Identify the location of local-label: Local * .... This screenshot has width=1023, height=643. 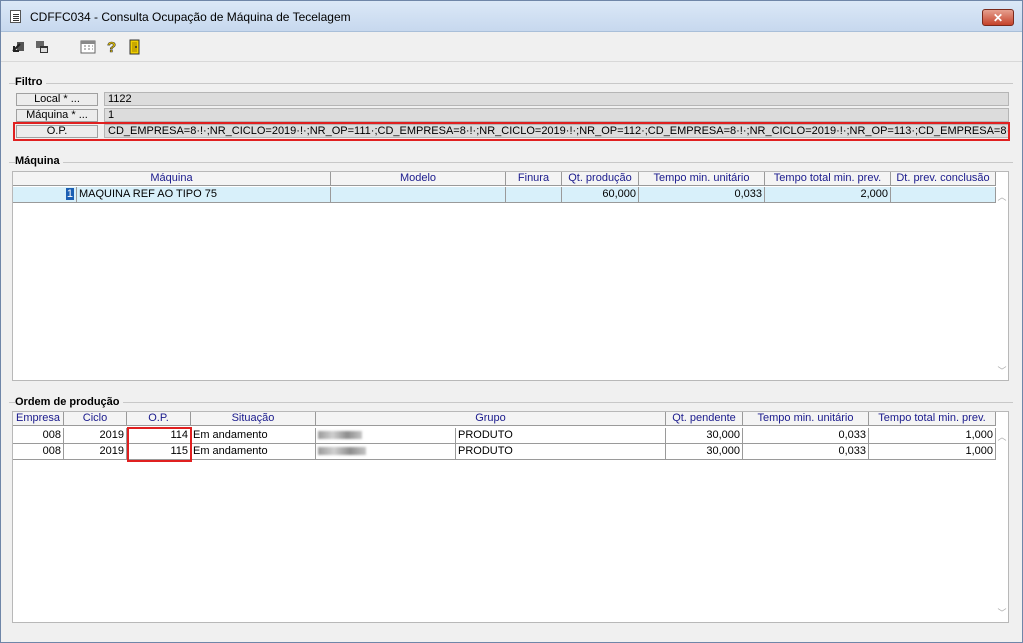
(57, 99).